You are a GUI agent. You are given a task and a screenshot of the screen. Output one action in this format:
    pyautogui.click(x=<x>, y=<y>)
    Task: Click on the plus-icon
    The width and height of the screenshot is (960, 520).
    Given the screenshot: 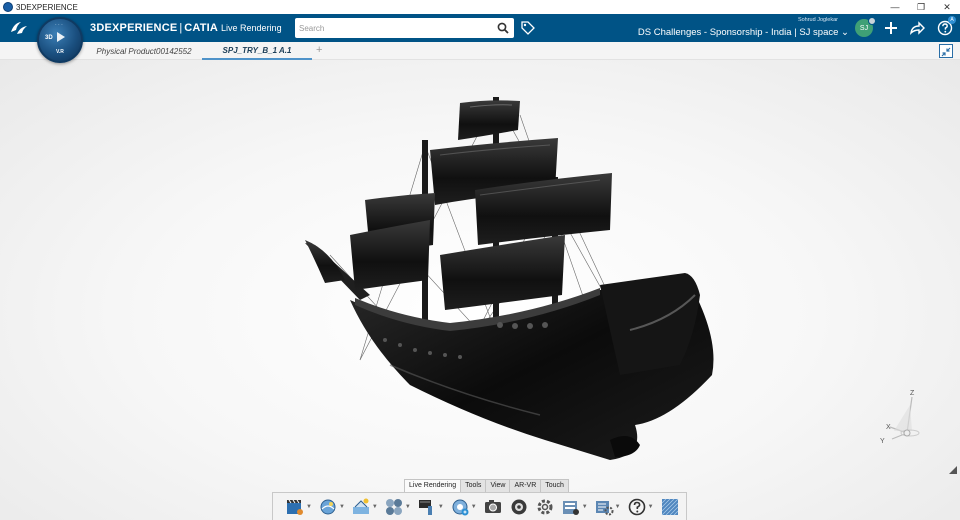 What is the action you would take?
    pyautogui.click(x=891, y=28)
    